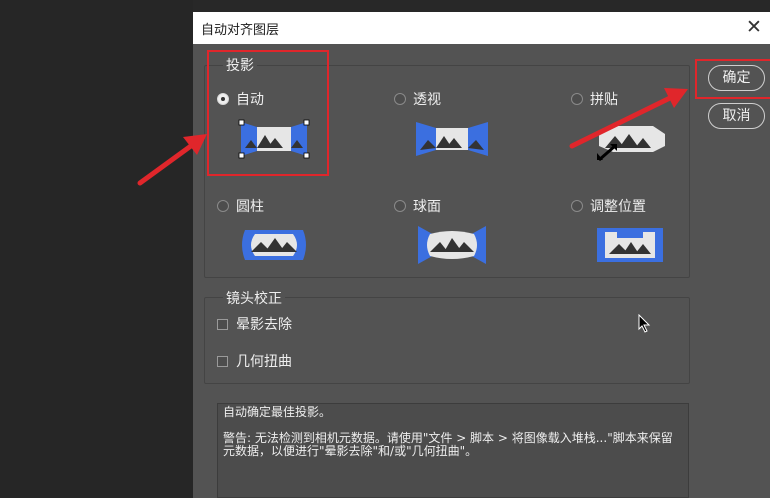 The image size is (770, 498). I want to click on dialog-title: 自动对齐图层, so click(240, 30).